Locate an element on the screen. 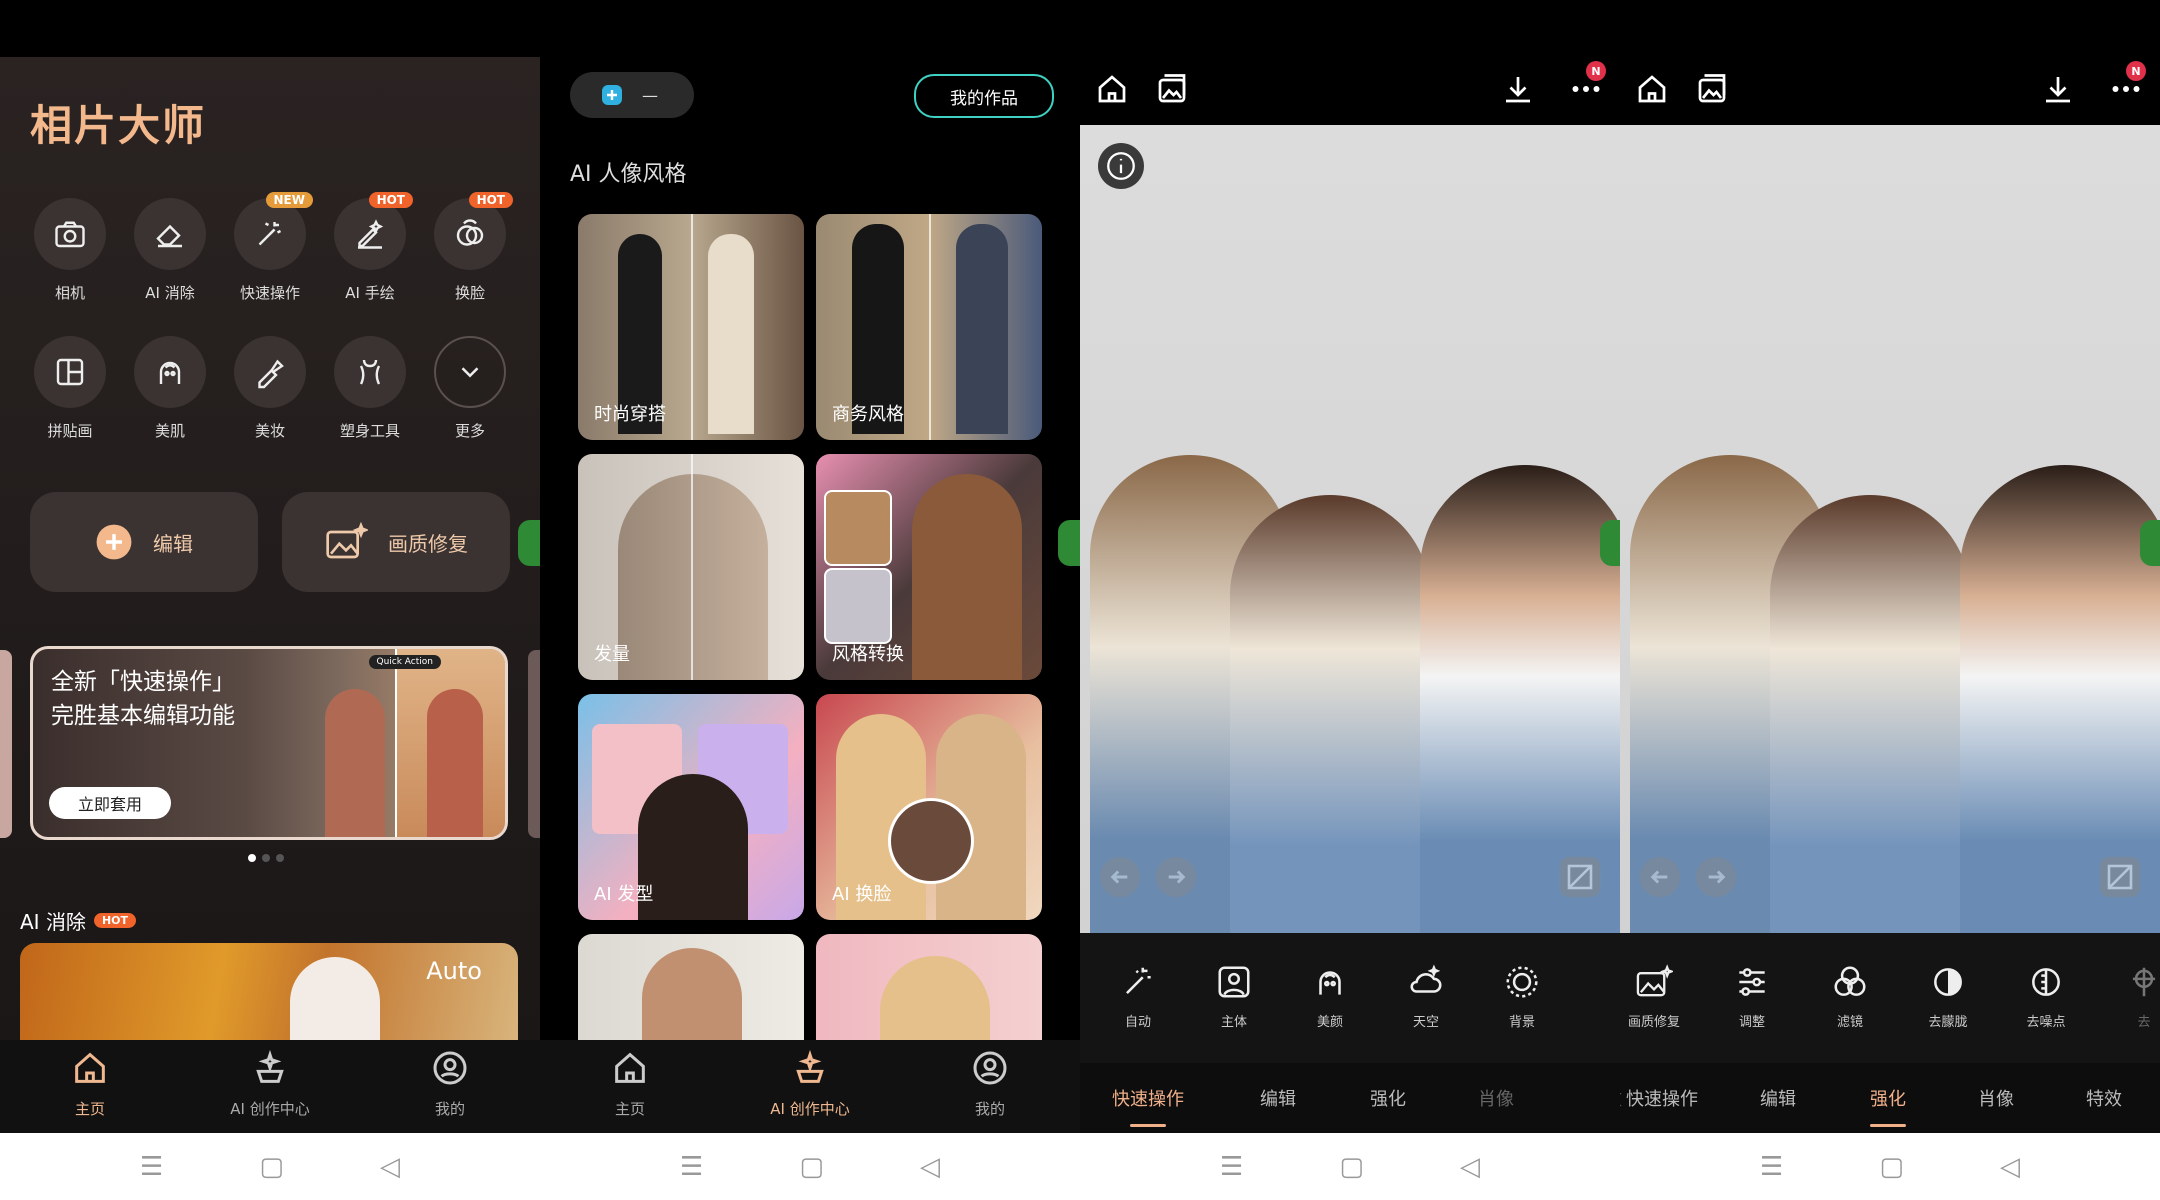  tool-ai-draw: HOT AI 手绘 is located at coordinates (370, 247).